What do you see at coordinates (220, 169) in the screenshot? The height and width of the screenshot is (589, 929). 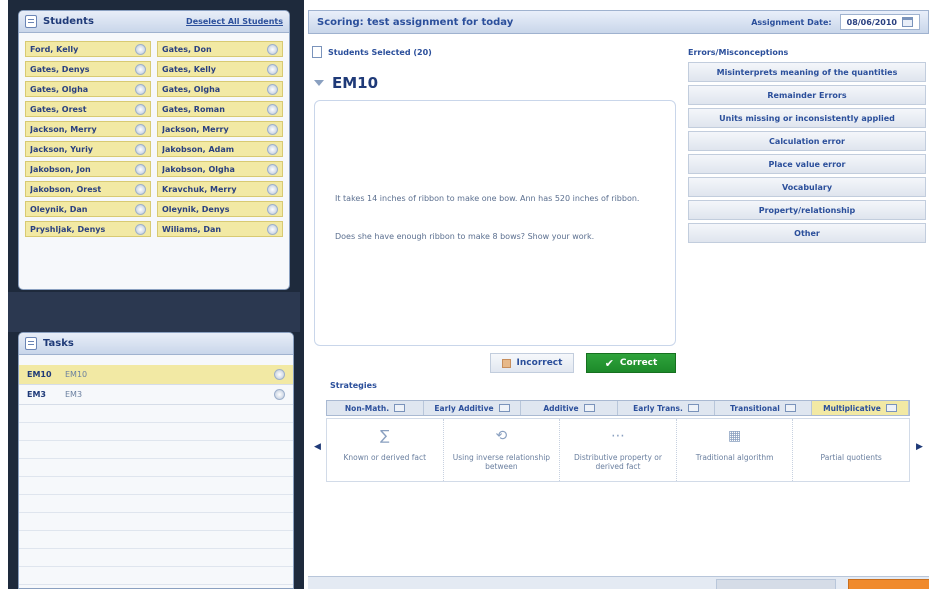 I see `student-chip: Jakobson, Olgha` at bounding box center [220, 169].